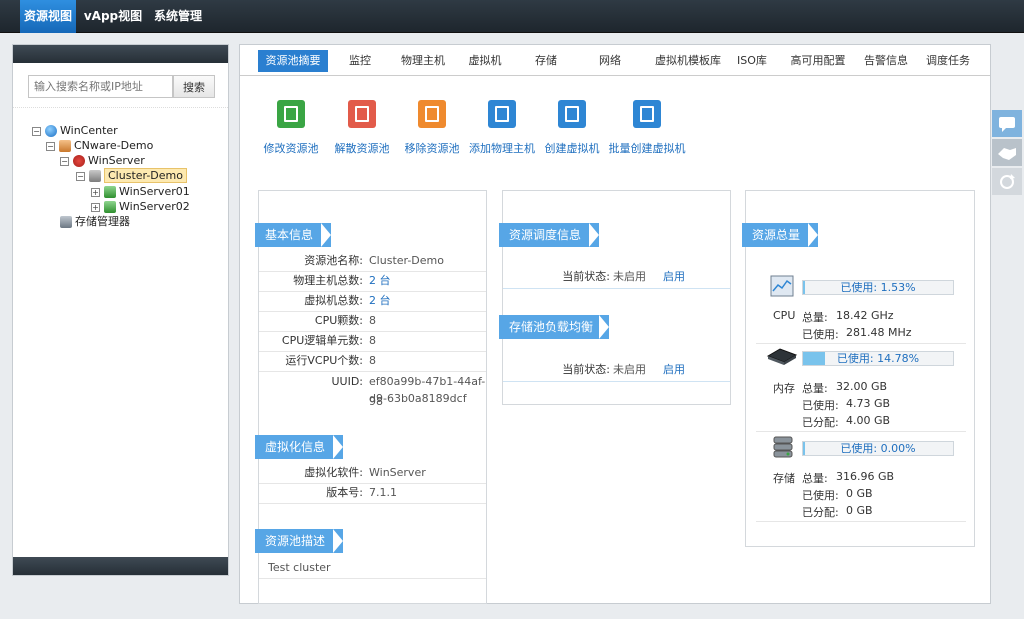  Describe the element at coordinates (878, 448) in the screenshot. I see `storage-usage-bar: 已使用: 0.00%` at that location.